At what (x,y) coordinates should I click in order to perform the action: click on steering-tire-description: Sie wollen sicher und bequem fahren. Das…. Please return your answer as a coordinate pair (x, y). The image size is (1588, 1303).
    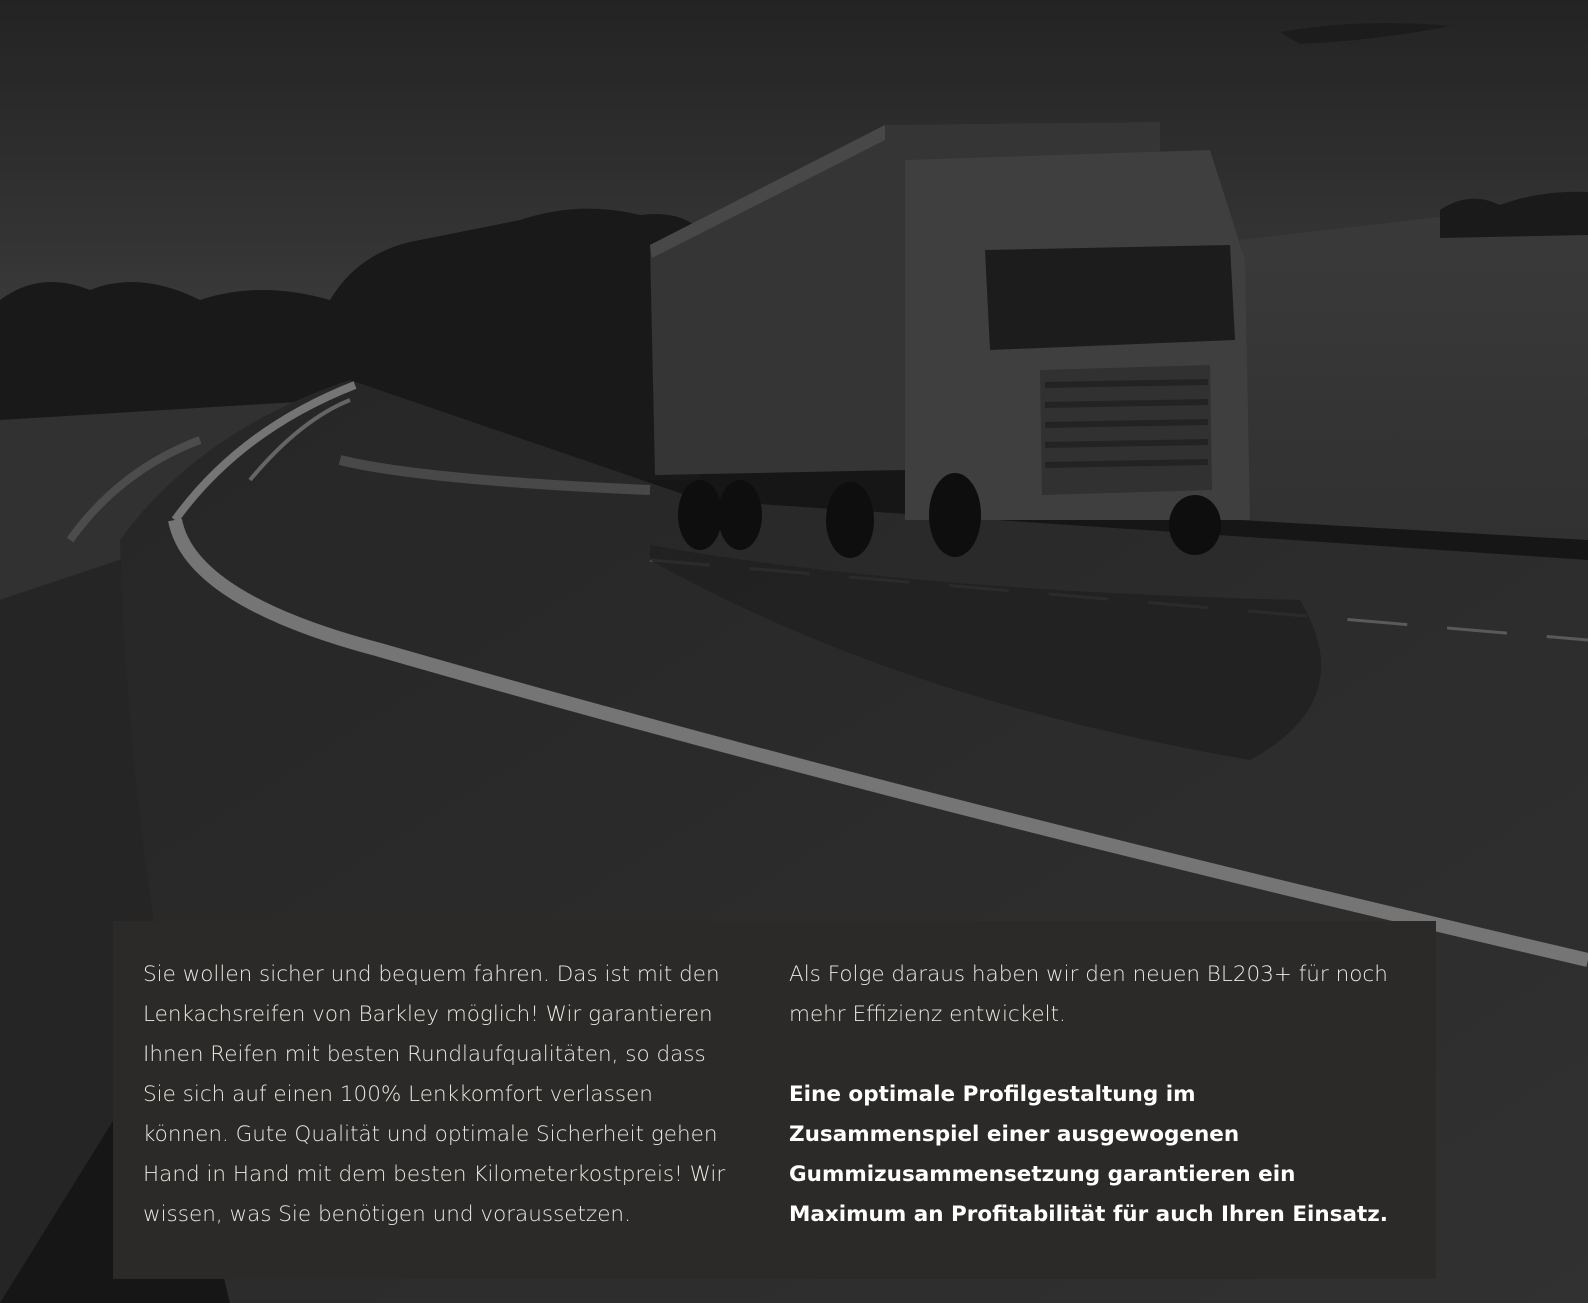
    Looking at the image, I should click on (434, 1094).